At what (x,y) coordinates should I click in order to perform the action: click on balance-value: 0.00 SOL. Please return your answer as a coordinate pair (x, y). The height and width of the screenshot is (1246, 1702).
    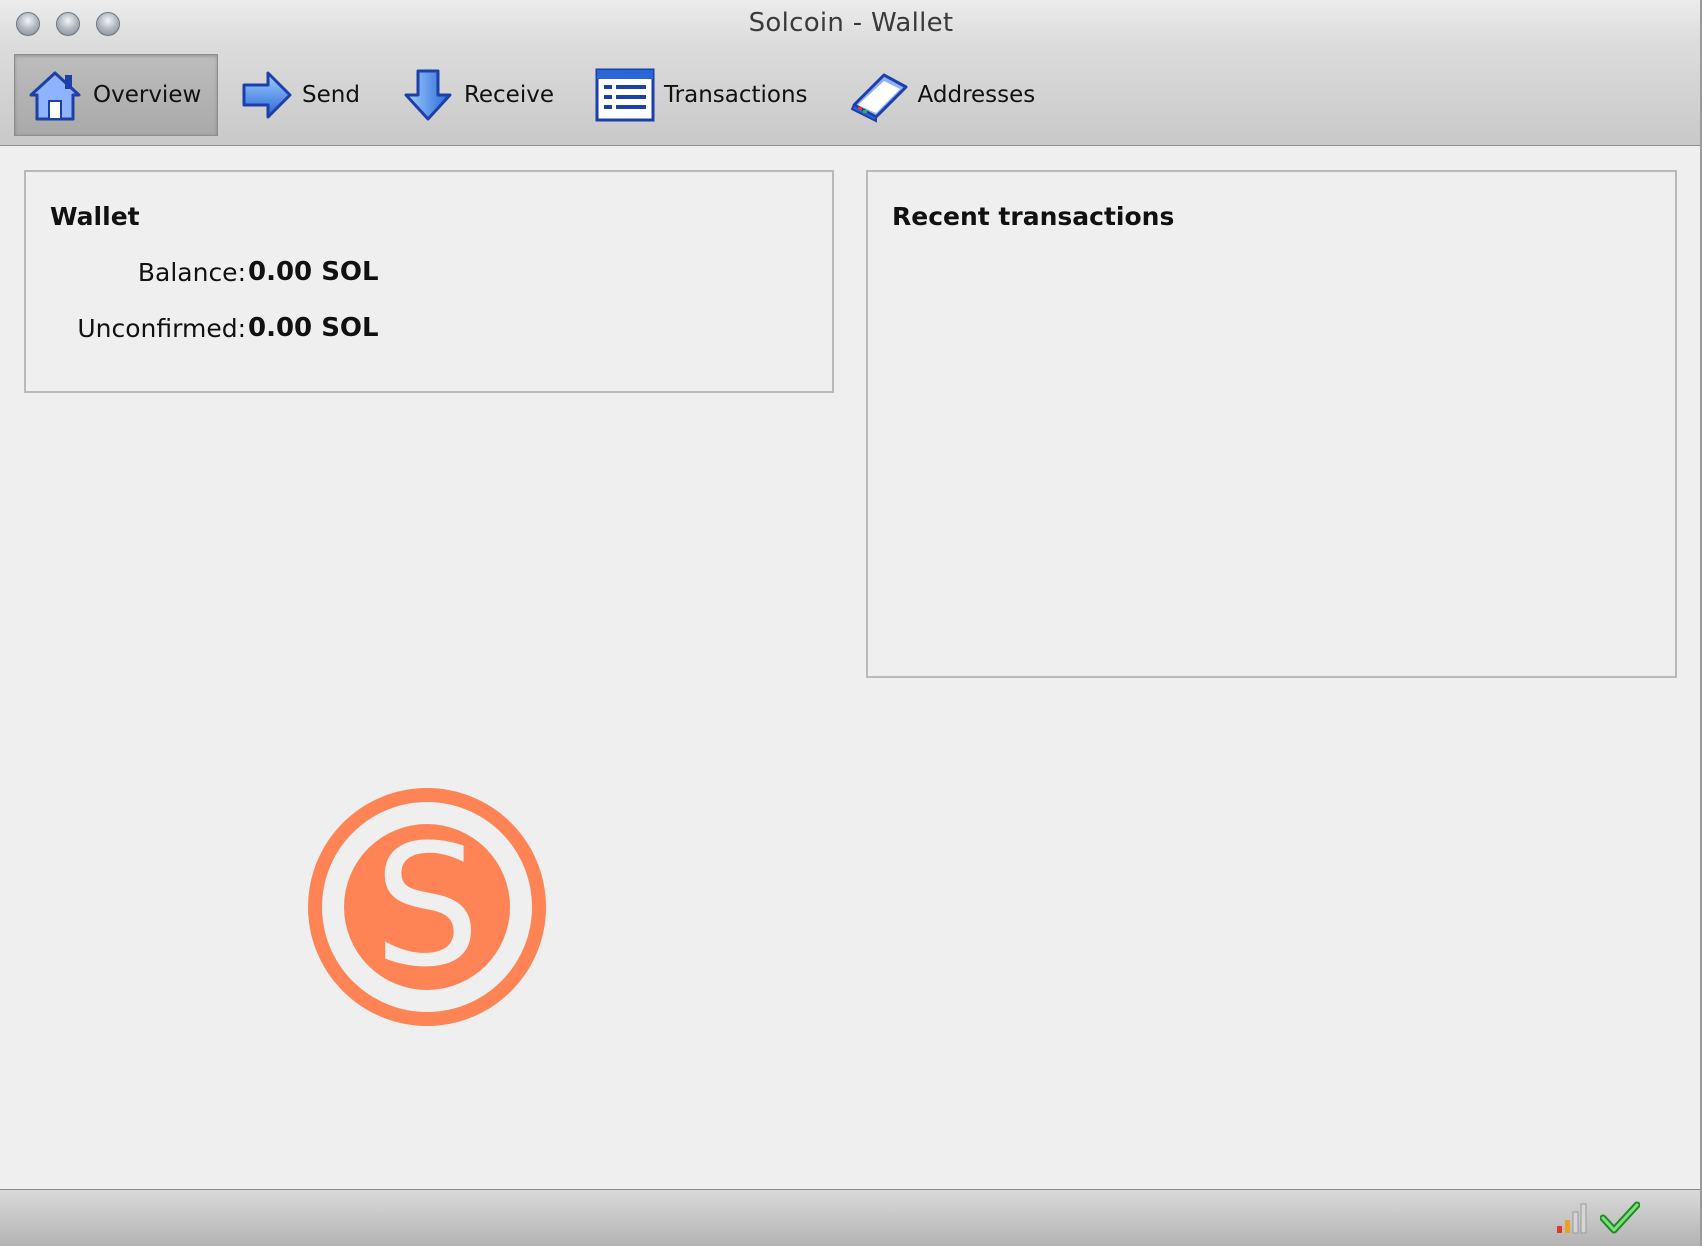
    Looking at the image, I should click on (313, 272).